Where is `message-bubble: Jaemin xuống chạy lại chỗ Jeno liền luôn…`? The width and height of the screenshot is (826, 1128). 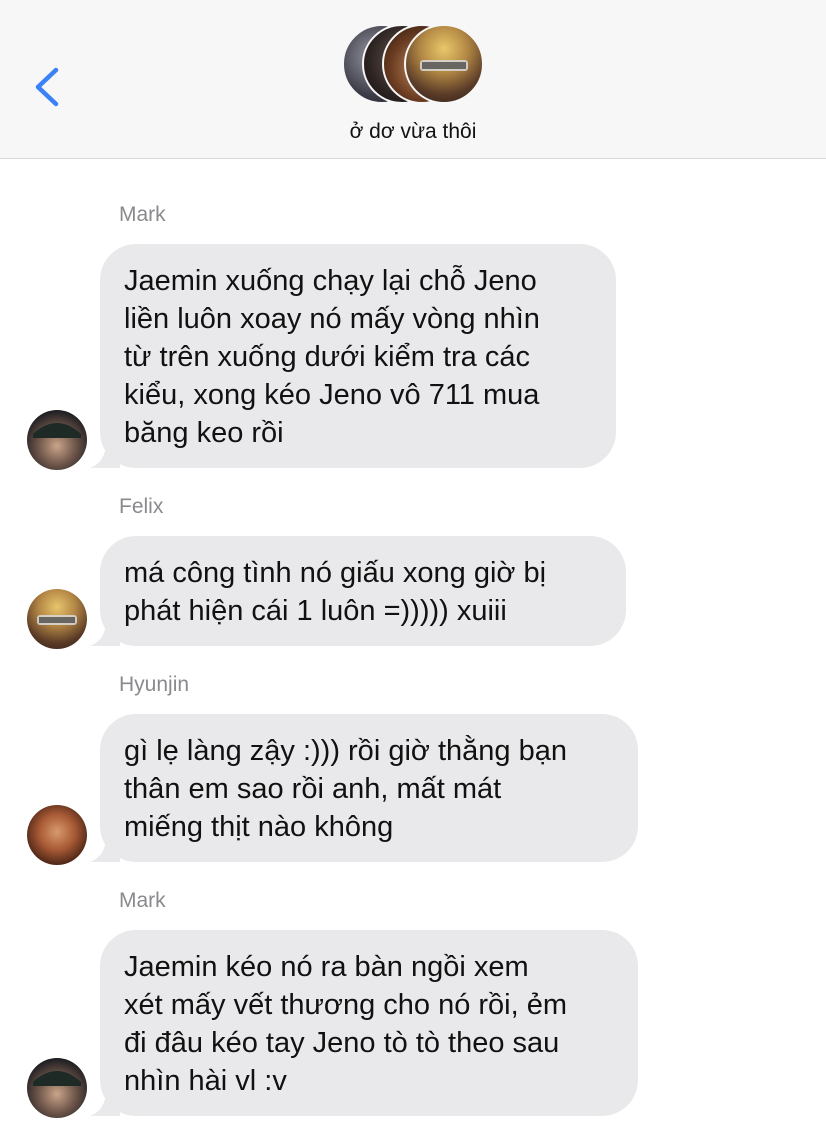 message-bubble: Jaemin xuống chạy lại chỗ Jeno liền luôn… is located at coordinates (353, 356).